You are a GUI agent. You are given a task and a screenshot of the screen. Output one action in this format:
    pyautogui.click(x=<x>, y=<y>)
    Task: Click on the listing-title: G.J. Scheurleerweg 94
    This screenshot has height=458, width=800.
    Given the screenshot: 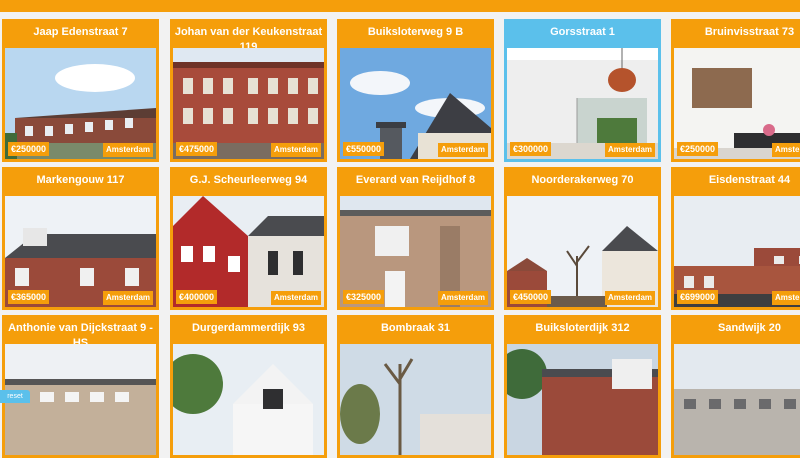 What is the action you would take?
    pyautogui.click(x=248, y=180)
    